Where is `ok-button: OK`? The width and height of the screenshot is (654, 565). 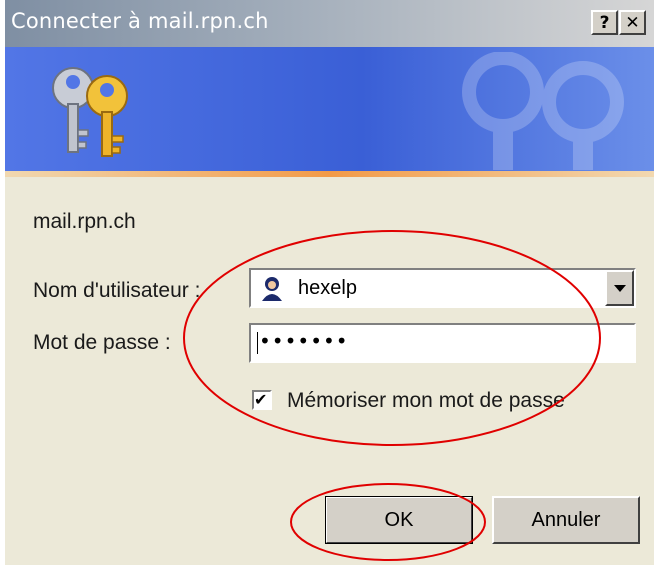
ok-button: OK is located at coordinates (399, 520).